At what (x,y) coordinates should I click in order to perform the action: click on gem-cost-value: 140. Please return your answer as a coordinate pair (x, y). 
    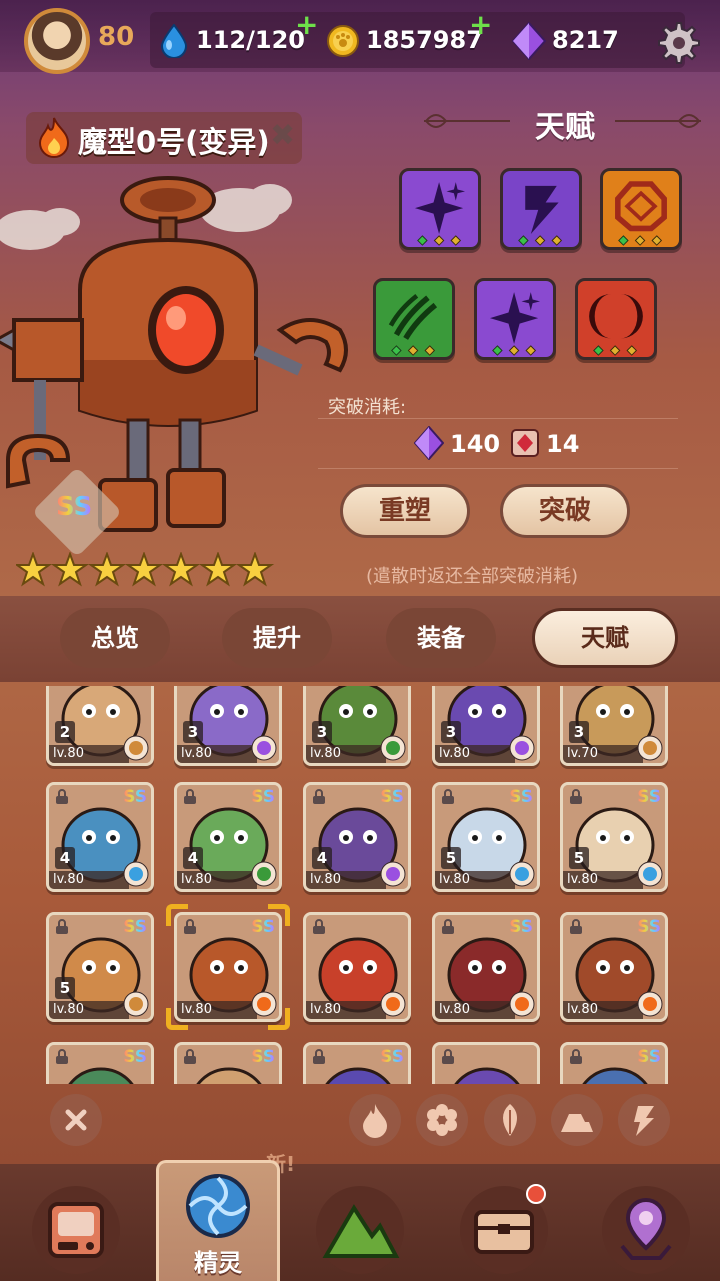
    Looking at the image, I should click on (475, 444).